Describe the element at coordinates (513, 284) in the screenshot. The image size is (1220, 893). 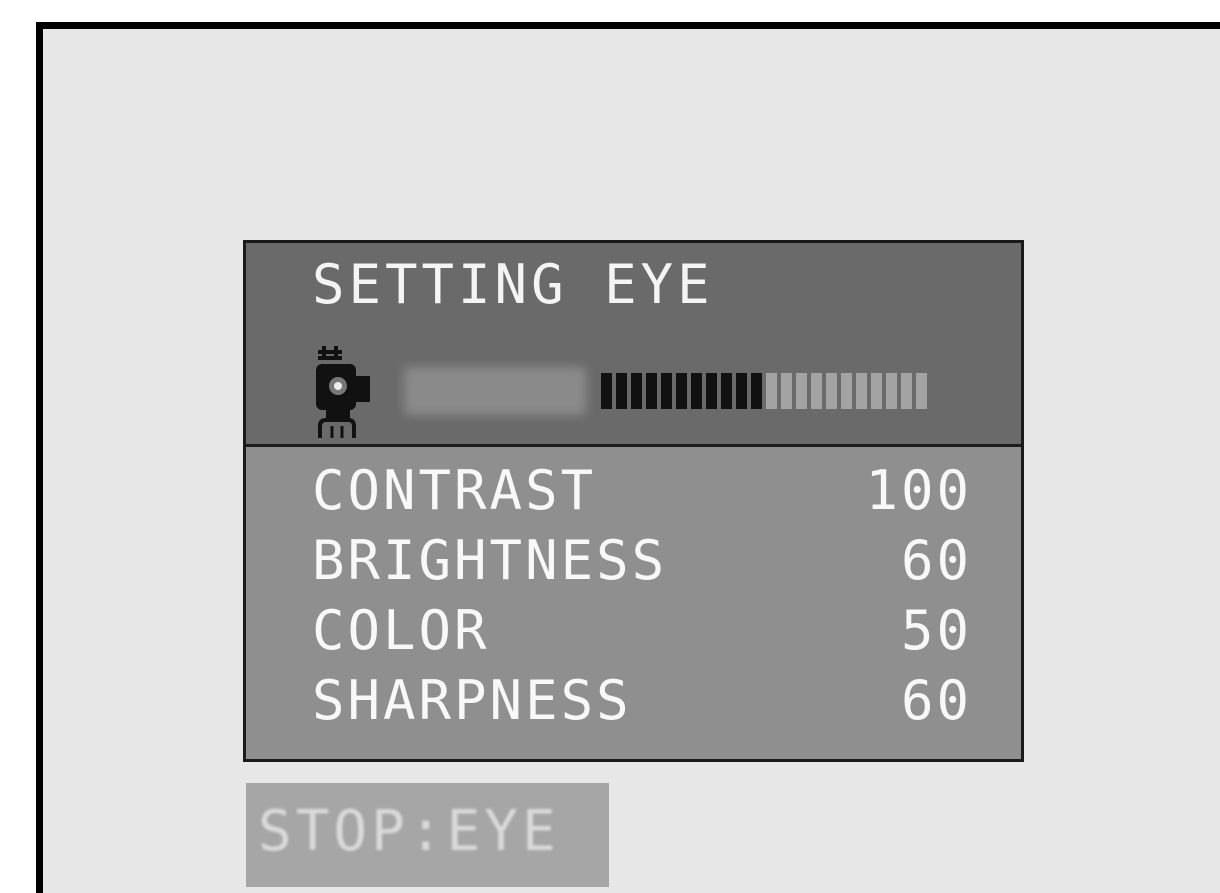
I see `osd-title: SETTING EYE` at that location.